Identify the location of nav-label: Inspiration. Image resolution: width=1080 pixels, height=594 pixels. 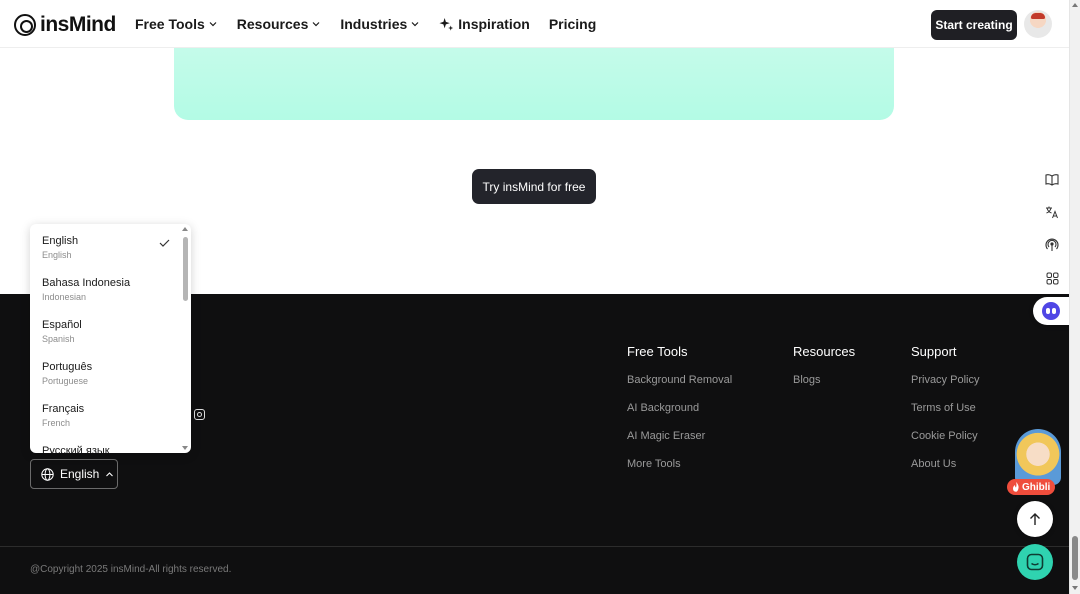
(494, 24).